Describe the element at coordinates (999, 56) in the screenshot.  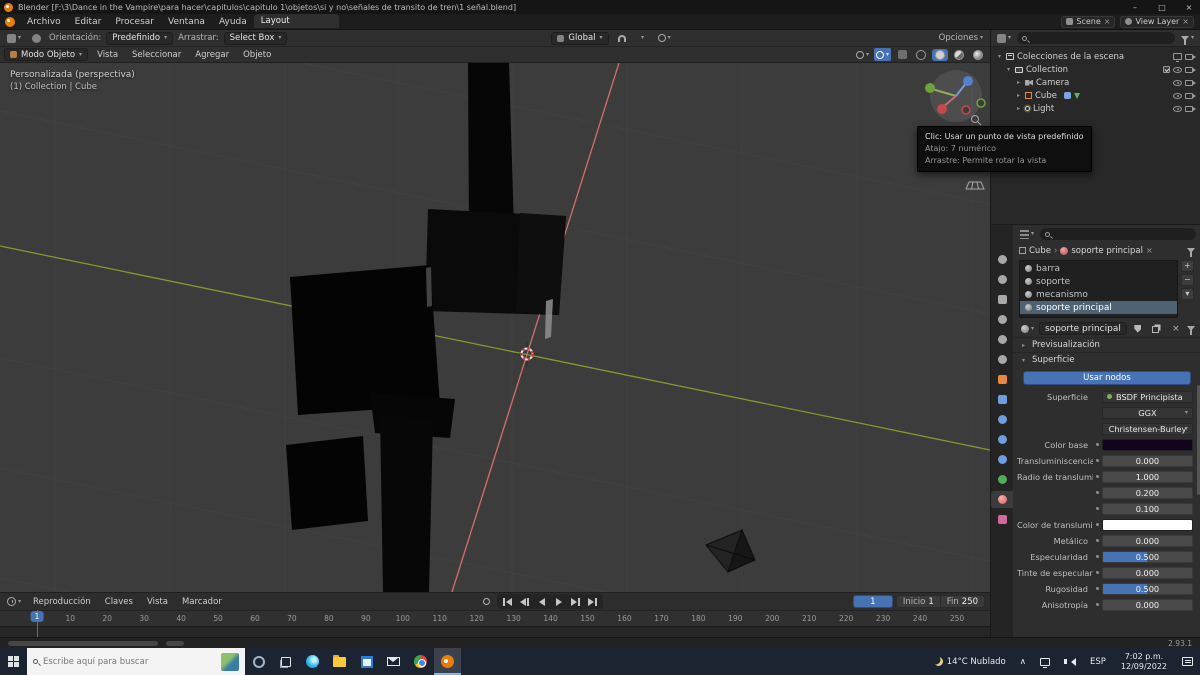
I see `expand-icon: ▾` at that location.